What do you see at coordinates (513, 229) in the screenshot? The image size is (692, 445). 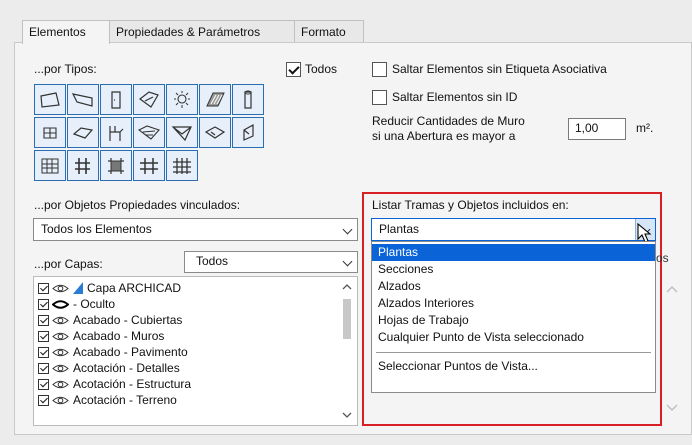 I see `list-in-select: Plantas` at bounding box center [513, 229].